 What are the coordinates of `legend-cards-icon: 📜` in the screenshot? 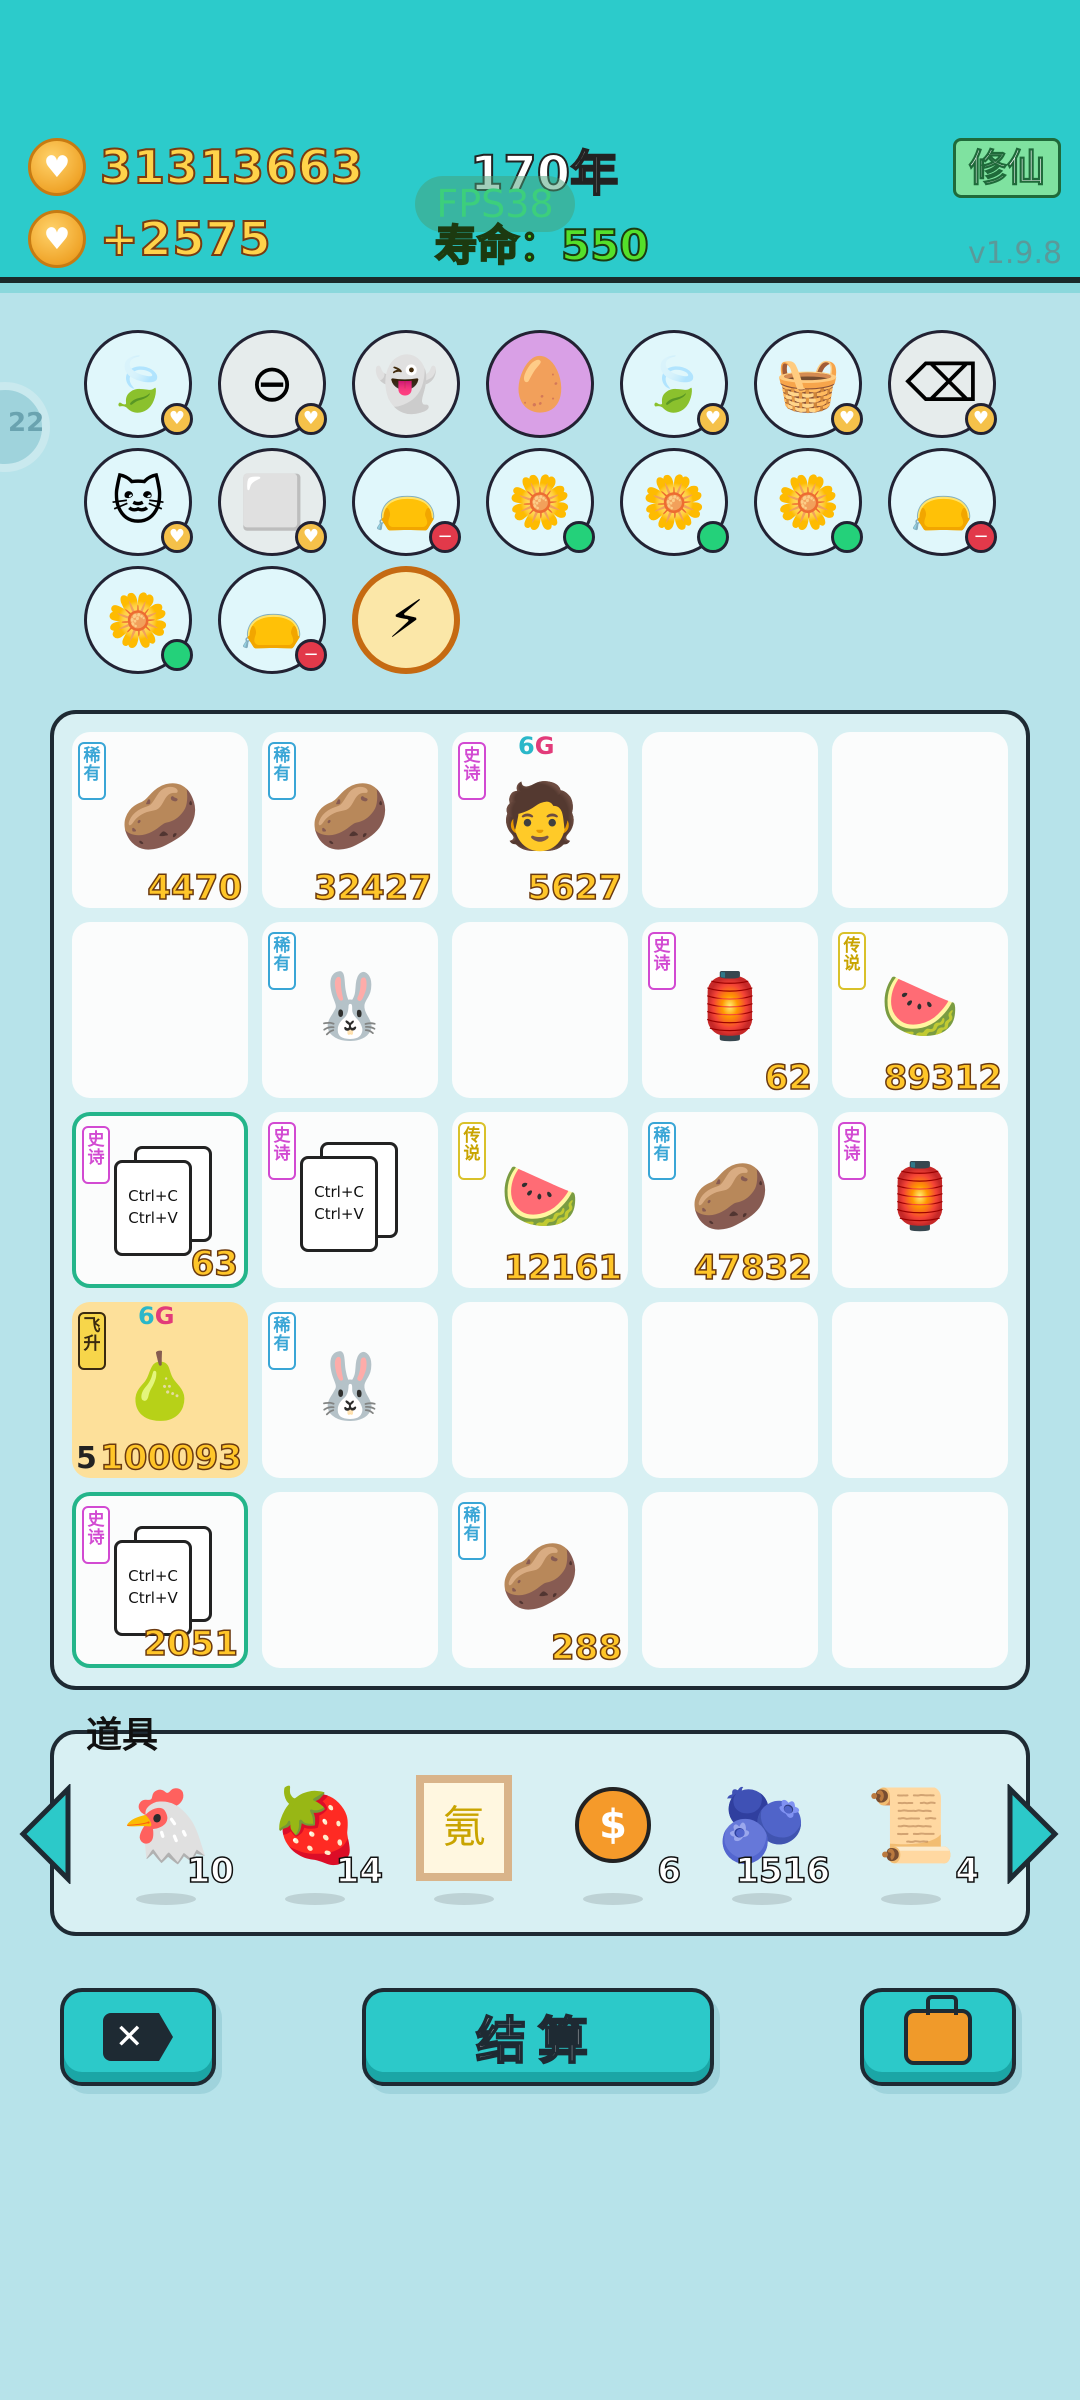 It's located at (911, 1825).